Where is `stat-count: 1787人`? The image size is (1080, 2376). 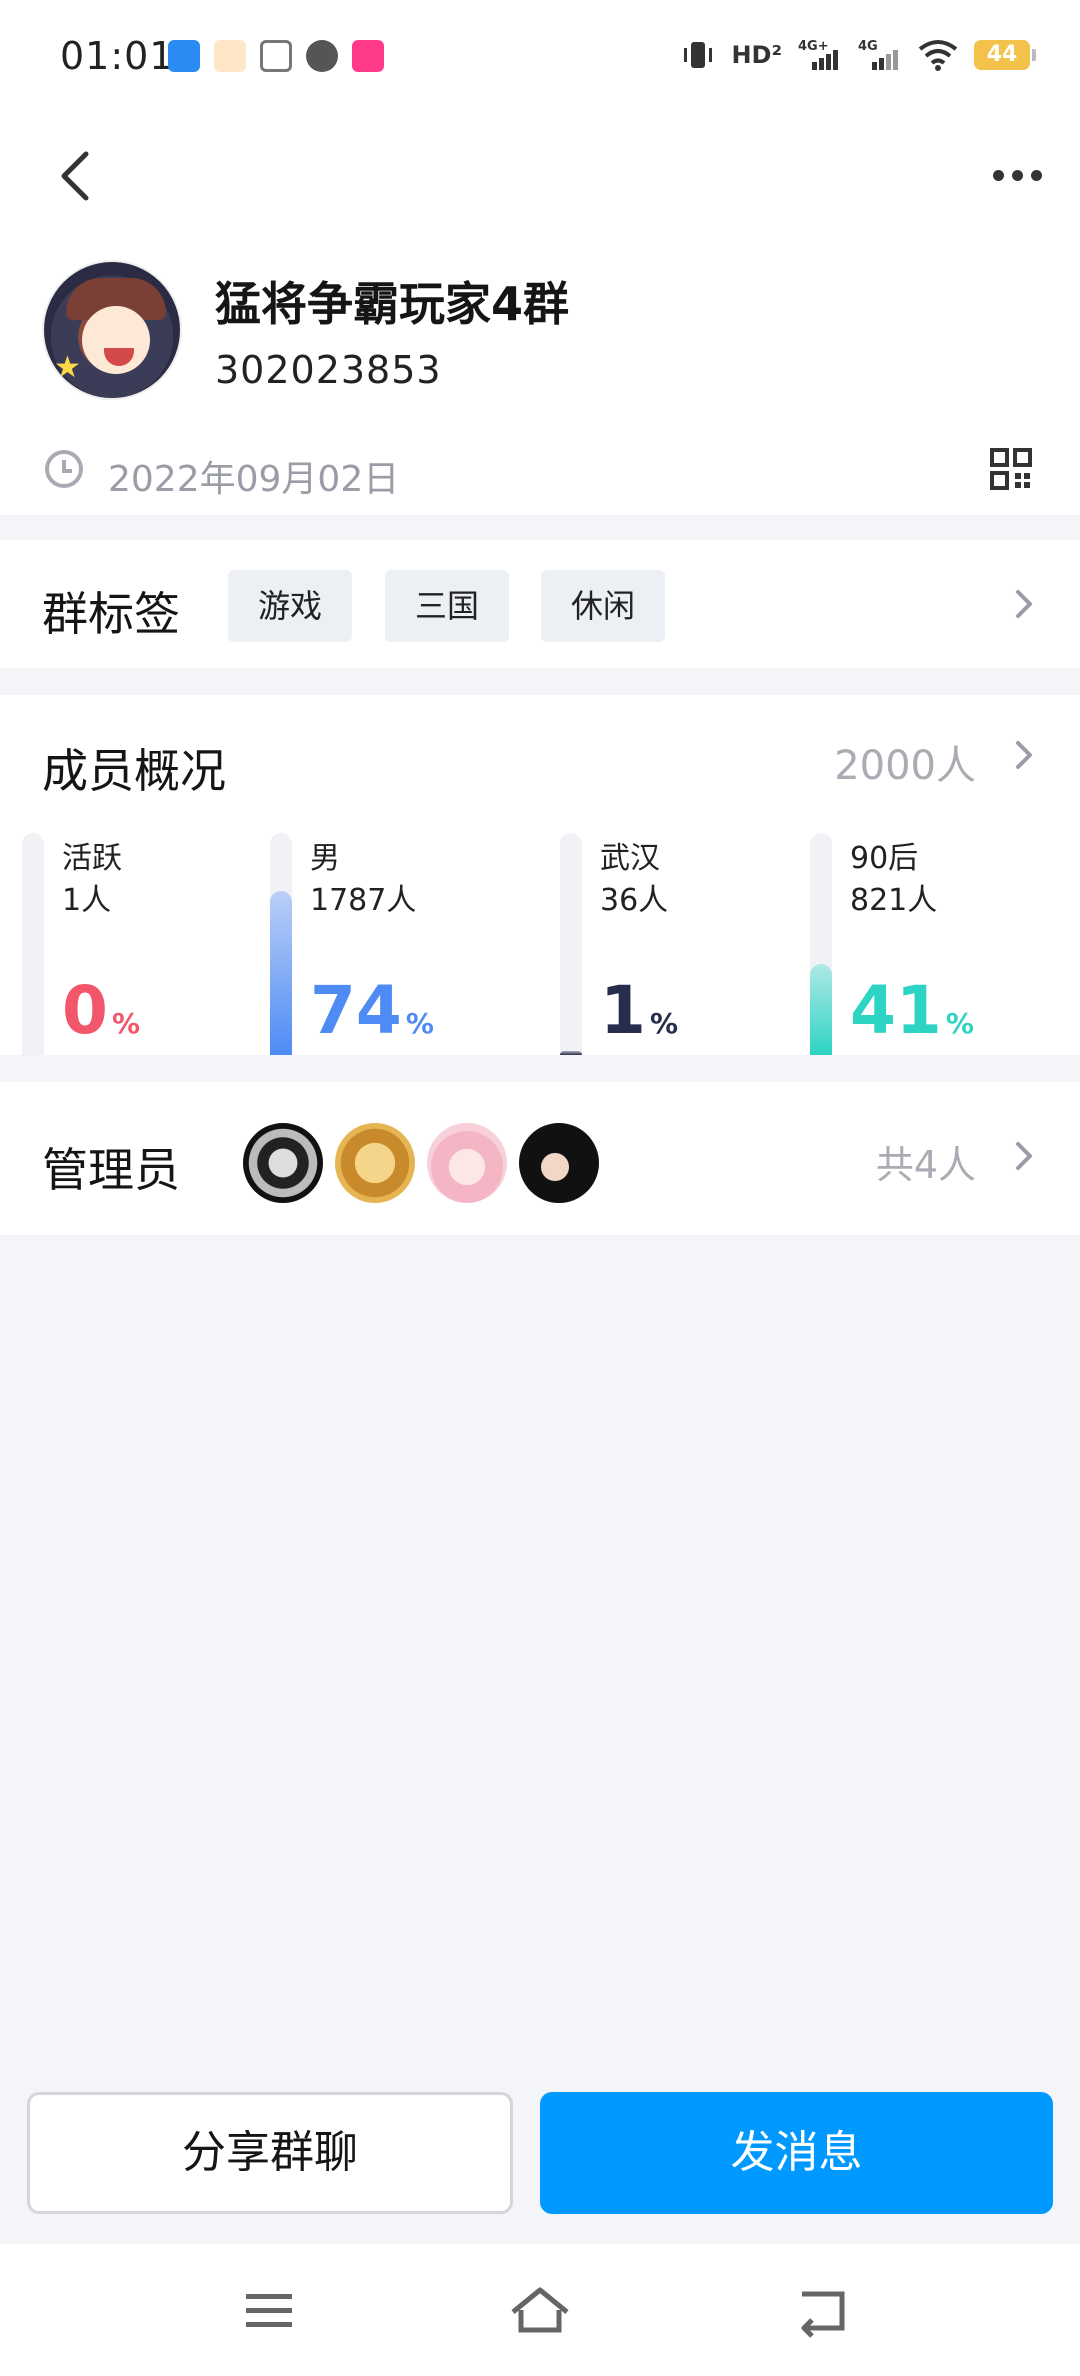 stat-count: 1787人 is located at coordinates (363, 900).